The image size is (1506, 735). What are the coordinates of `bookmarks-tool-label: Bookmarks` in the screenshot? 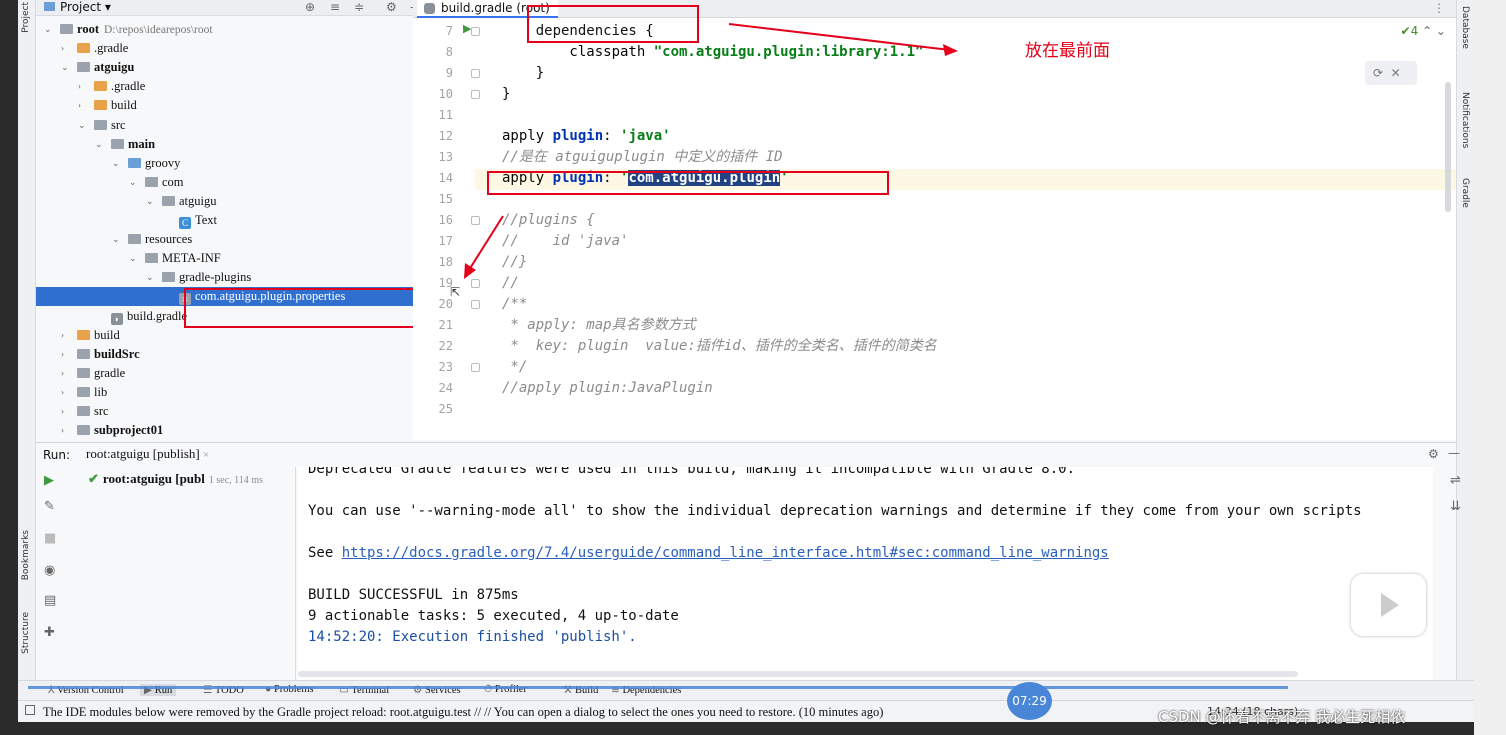 It's located at (26, 555).